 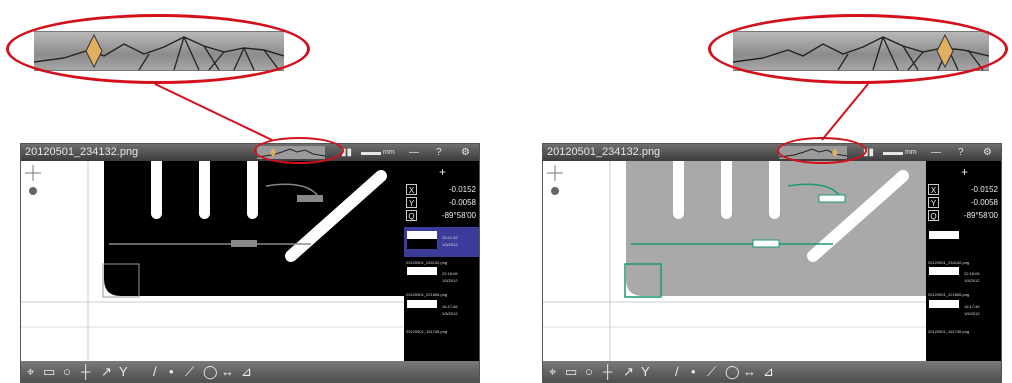 I want to click on thumbnail-time: 23:41:32, so click(x=450, y=237).